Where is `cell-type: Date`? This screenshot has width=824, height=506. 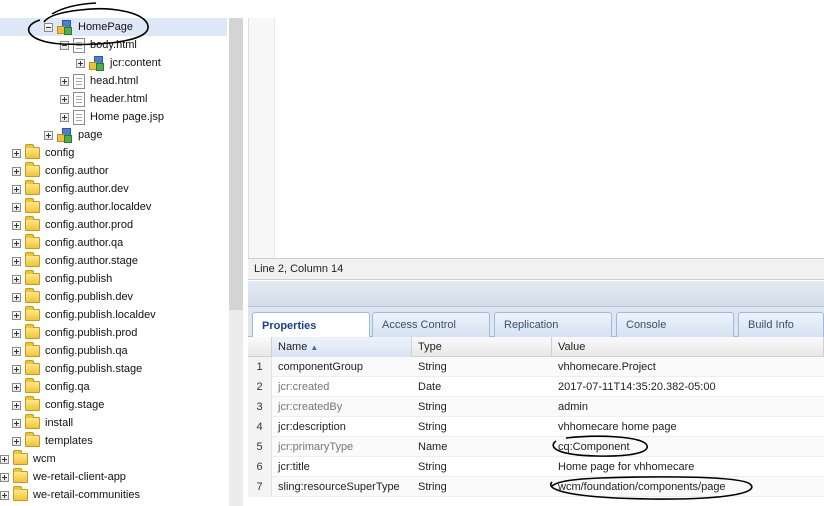
cell-type: Date is located at coordinates (482, 387).